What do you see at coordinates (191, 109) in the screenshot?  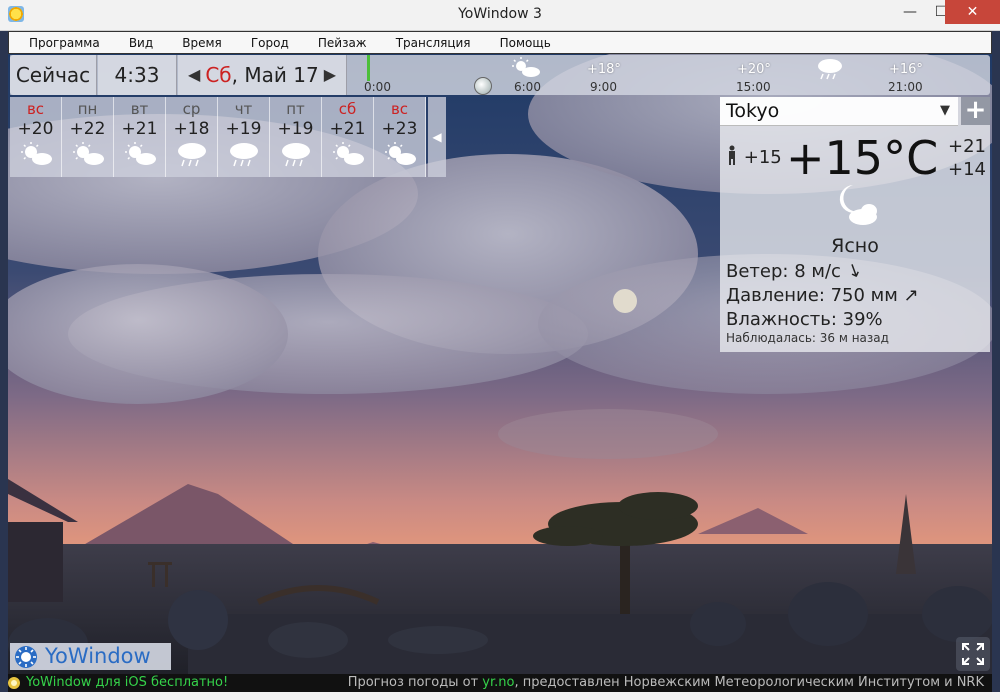 I see `forecast-day-name: ср` at bounding box center [191, 109].